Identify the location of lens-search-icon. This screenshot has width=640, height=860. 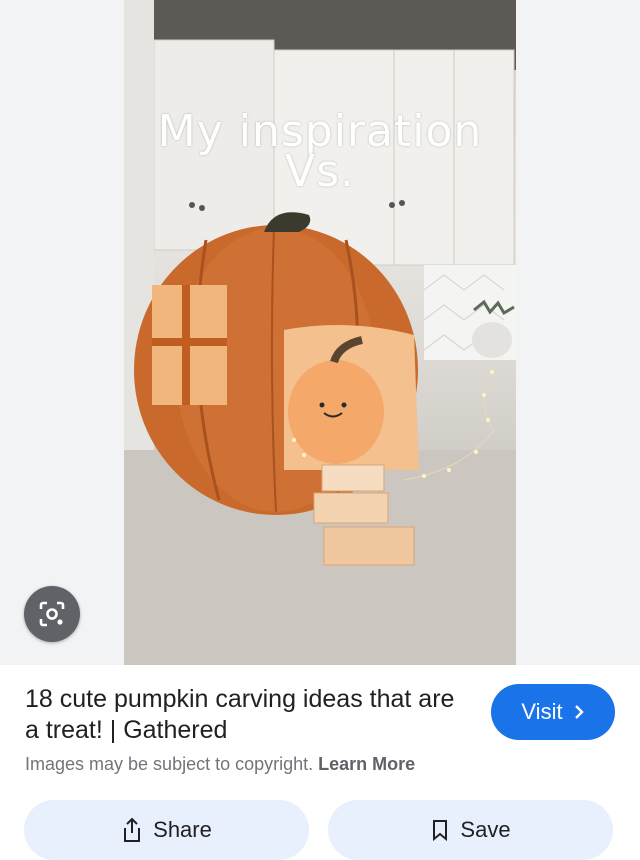
(52, 614).